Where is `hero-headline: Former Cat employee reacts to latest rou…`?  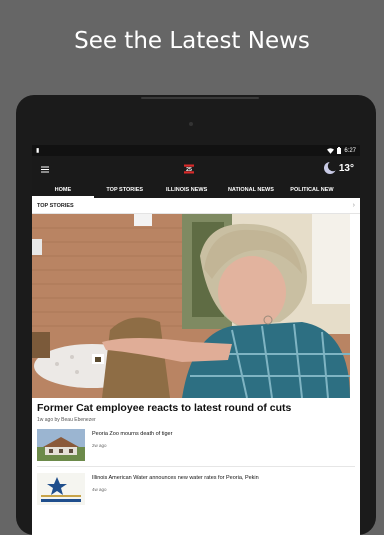 hero-headline: Former Cat employee reacts to latest rou… is located at coordinates (196, 406).